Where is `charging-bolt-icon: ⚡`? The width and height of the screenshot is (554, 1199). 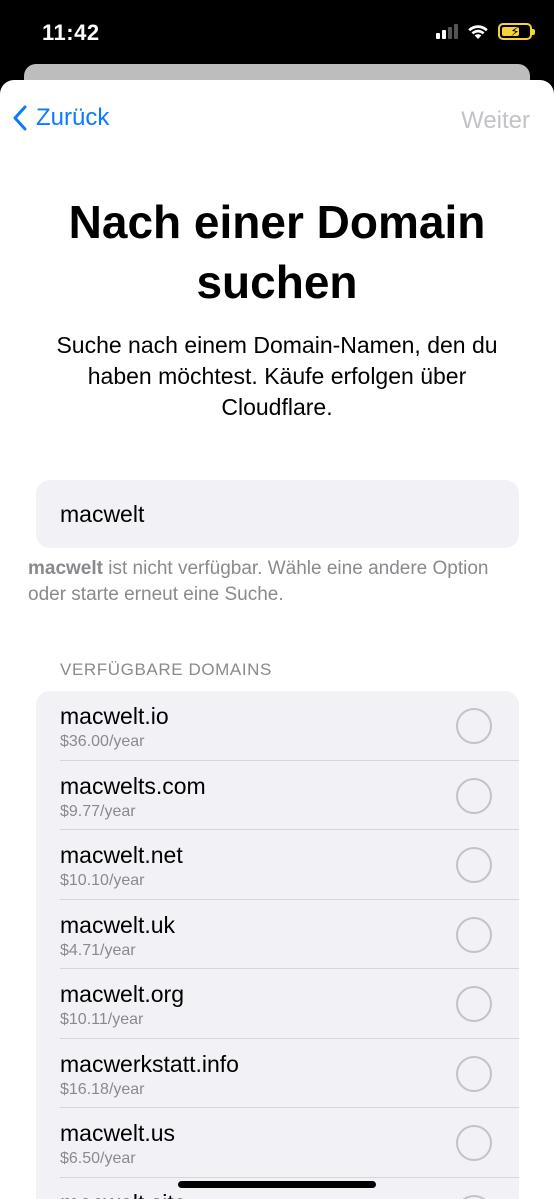 charging-bolt-icon: ⚡ is located at coordinates (515, 31).